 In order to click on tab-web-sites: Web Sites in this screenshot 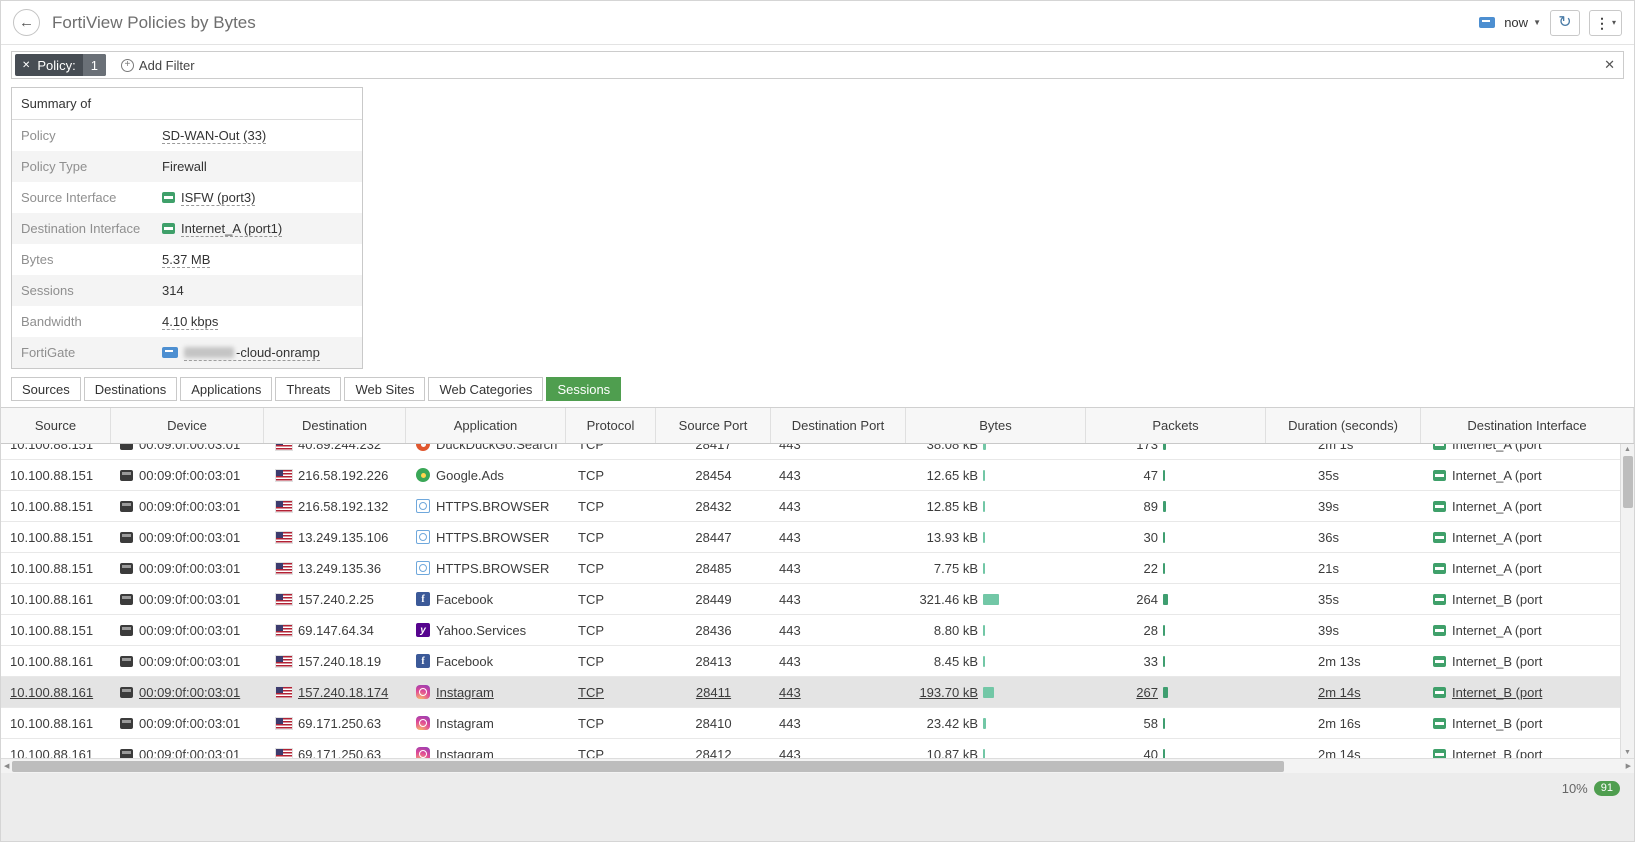, I will do `click(385, 389)`.